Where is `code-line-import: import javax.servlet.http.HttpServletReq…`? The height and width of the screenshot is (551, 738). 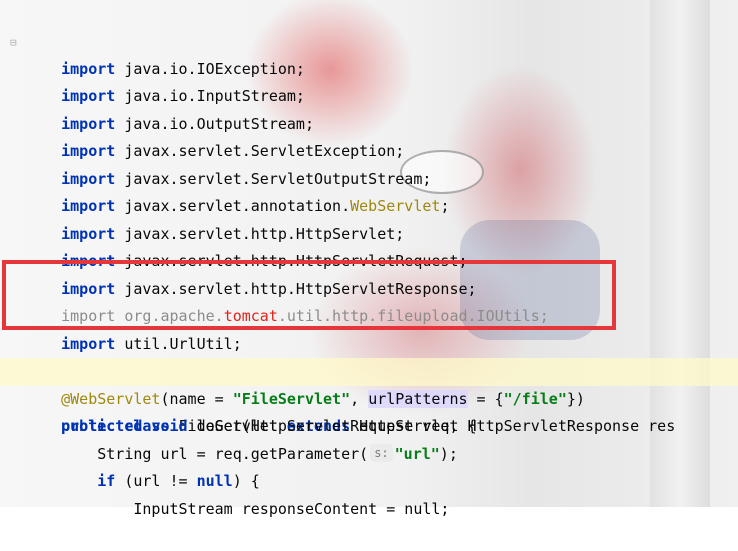 code-line-import: import javax.servlet.http.HttpServletReq… is located at coordinates (246, 245).